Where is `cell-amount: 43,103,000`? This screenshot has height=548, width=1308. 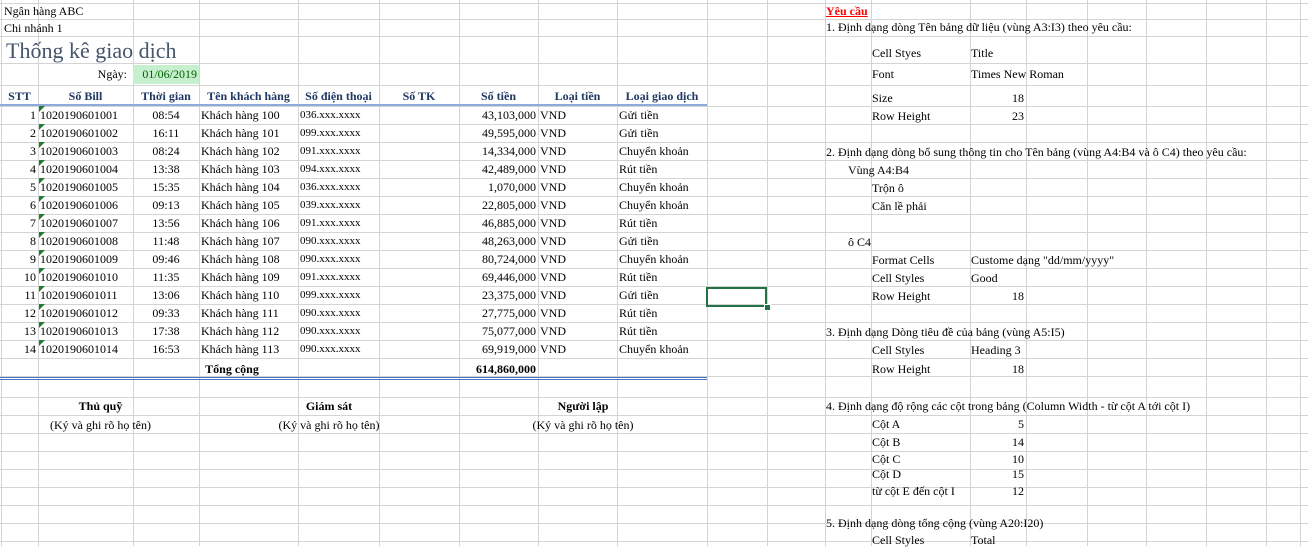 cell-amount: 43,103,000 is located at coordinates (498, 115).